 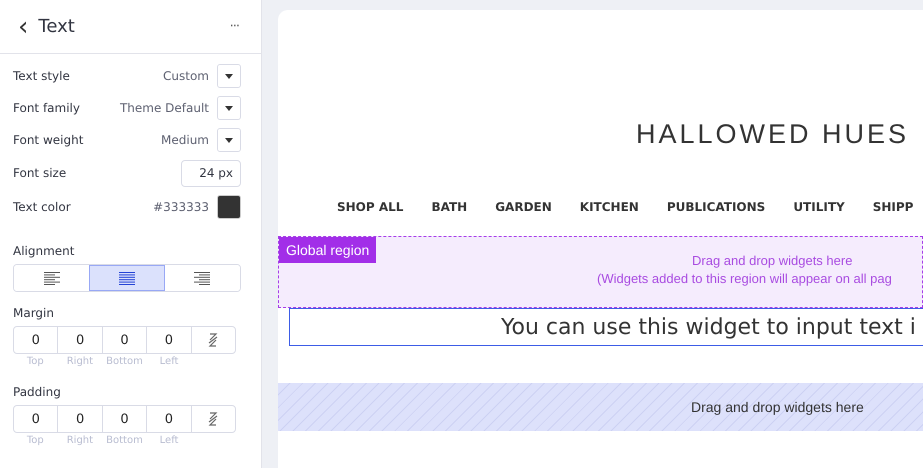 I want to click on align-center-icon, so click(x=126, y=278).